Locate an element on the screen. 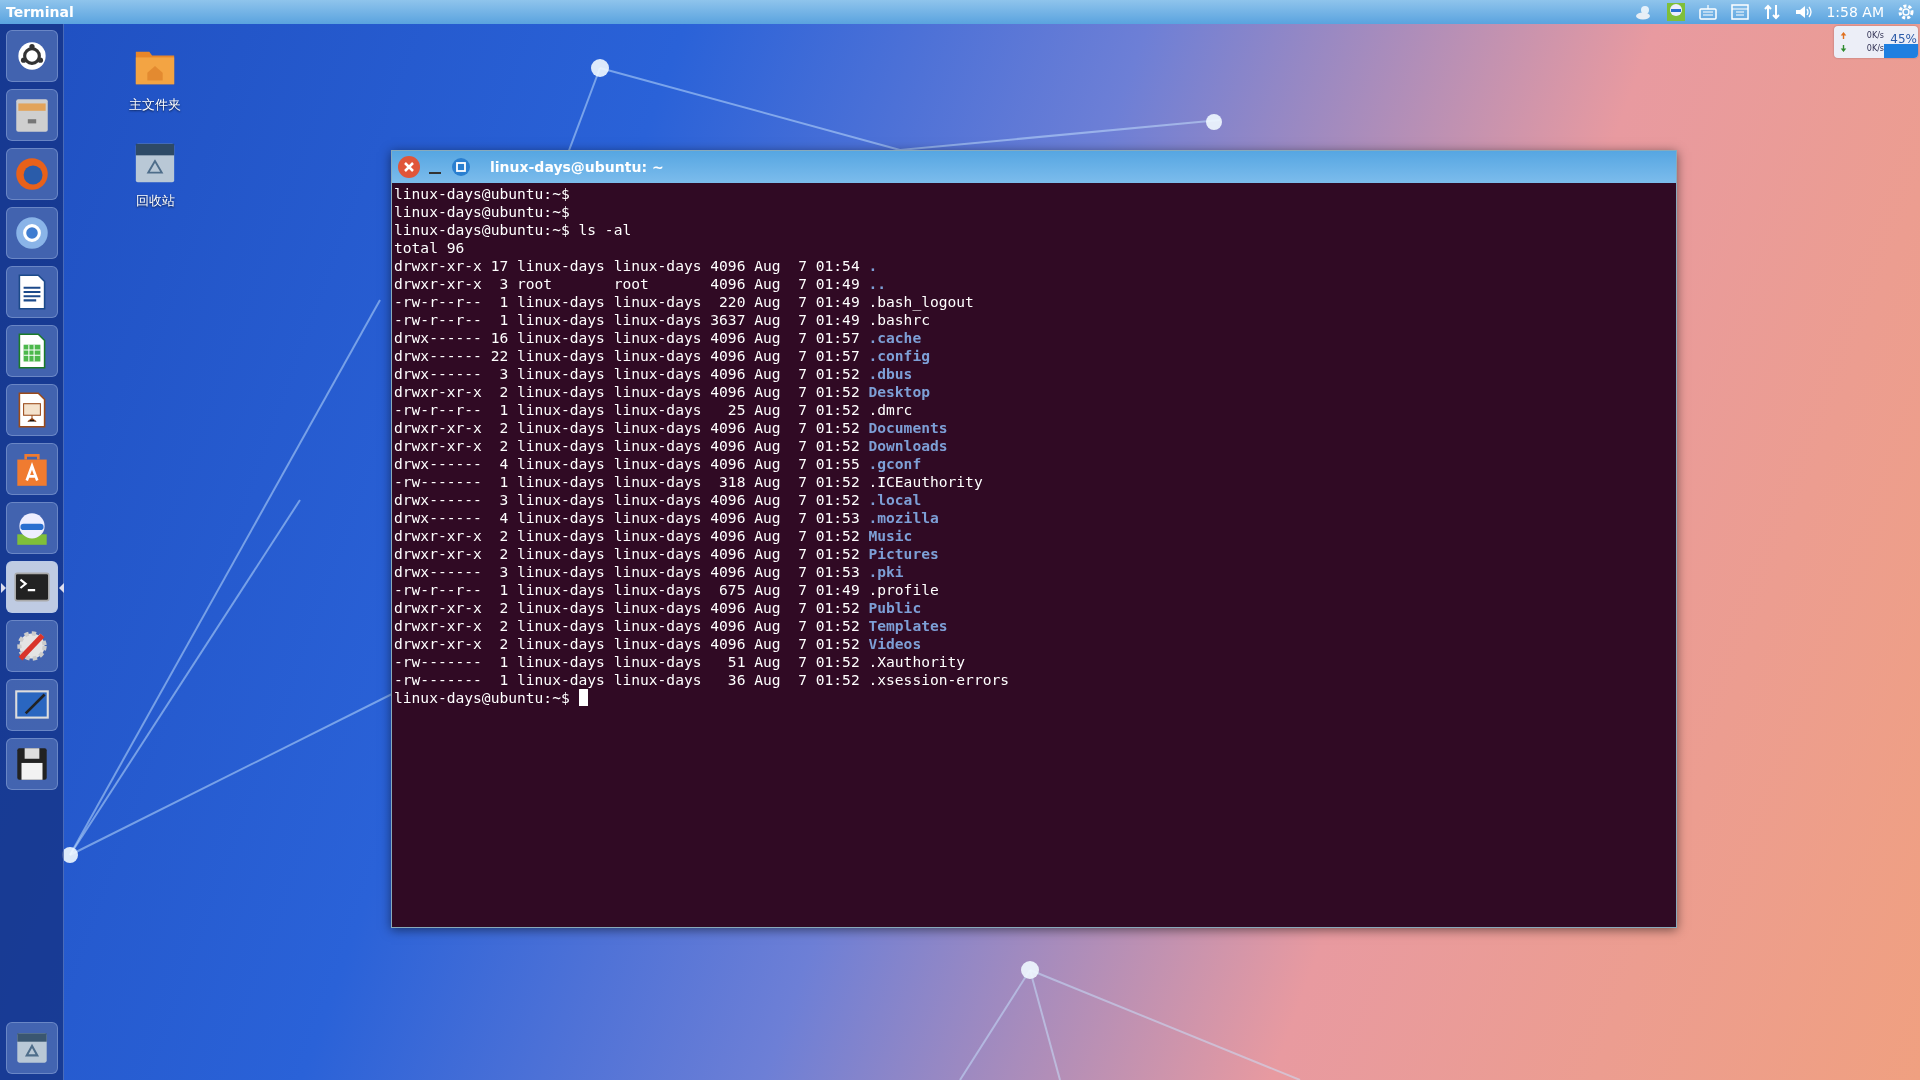 This screenshot has height=1080, width=1920. directory-name: Desktop is located at coordinates (899, 391).